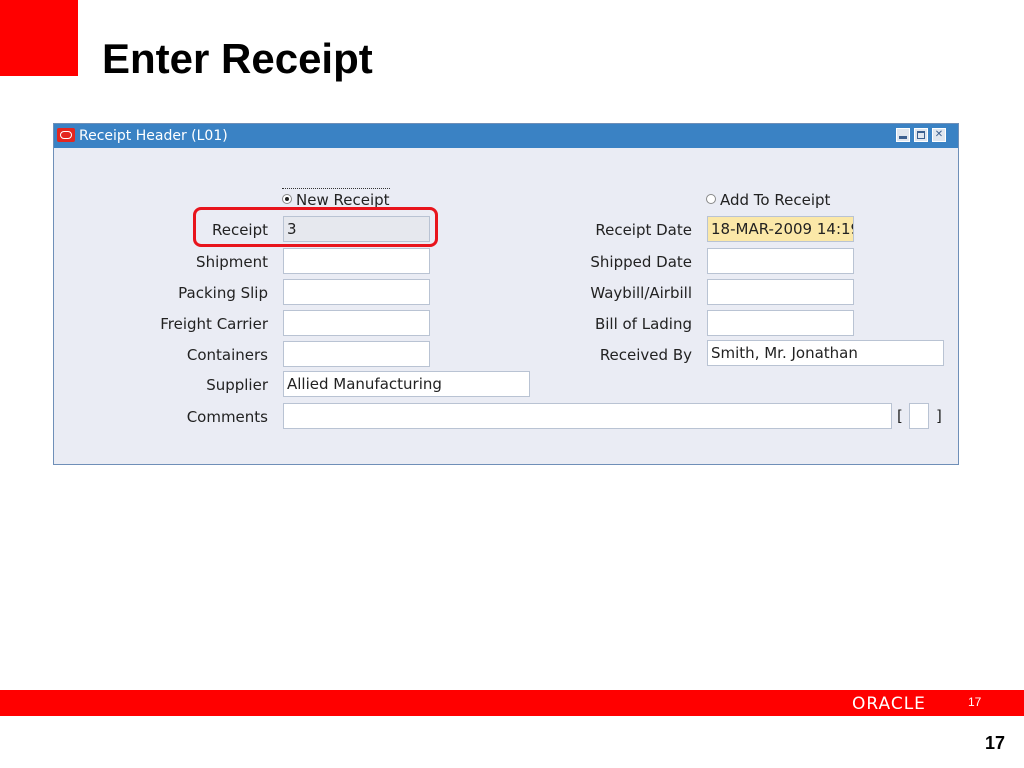 This screenshot has height=768, width=1024. What do you see at coordinates (237, 58) in the screenshot?
I see `slide-title: Enter Receipt` at bounding box center [237, 58].